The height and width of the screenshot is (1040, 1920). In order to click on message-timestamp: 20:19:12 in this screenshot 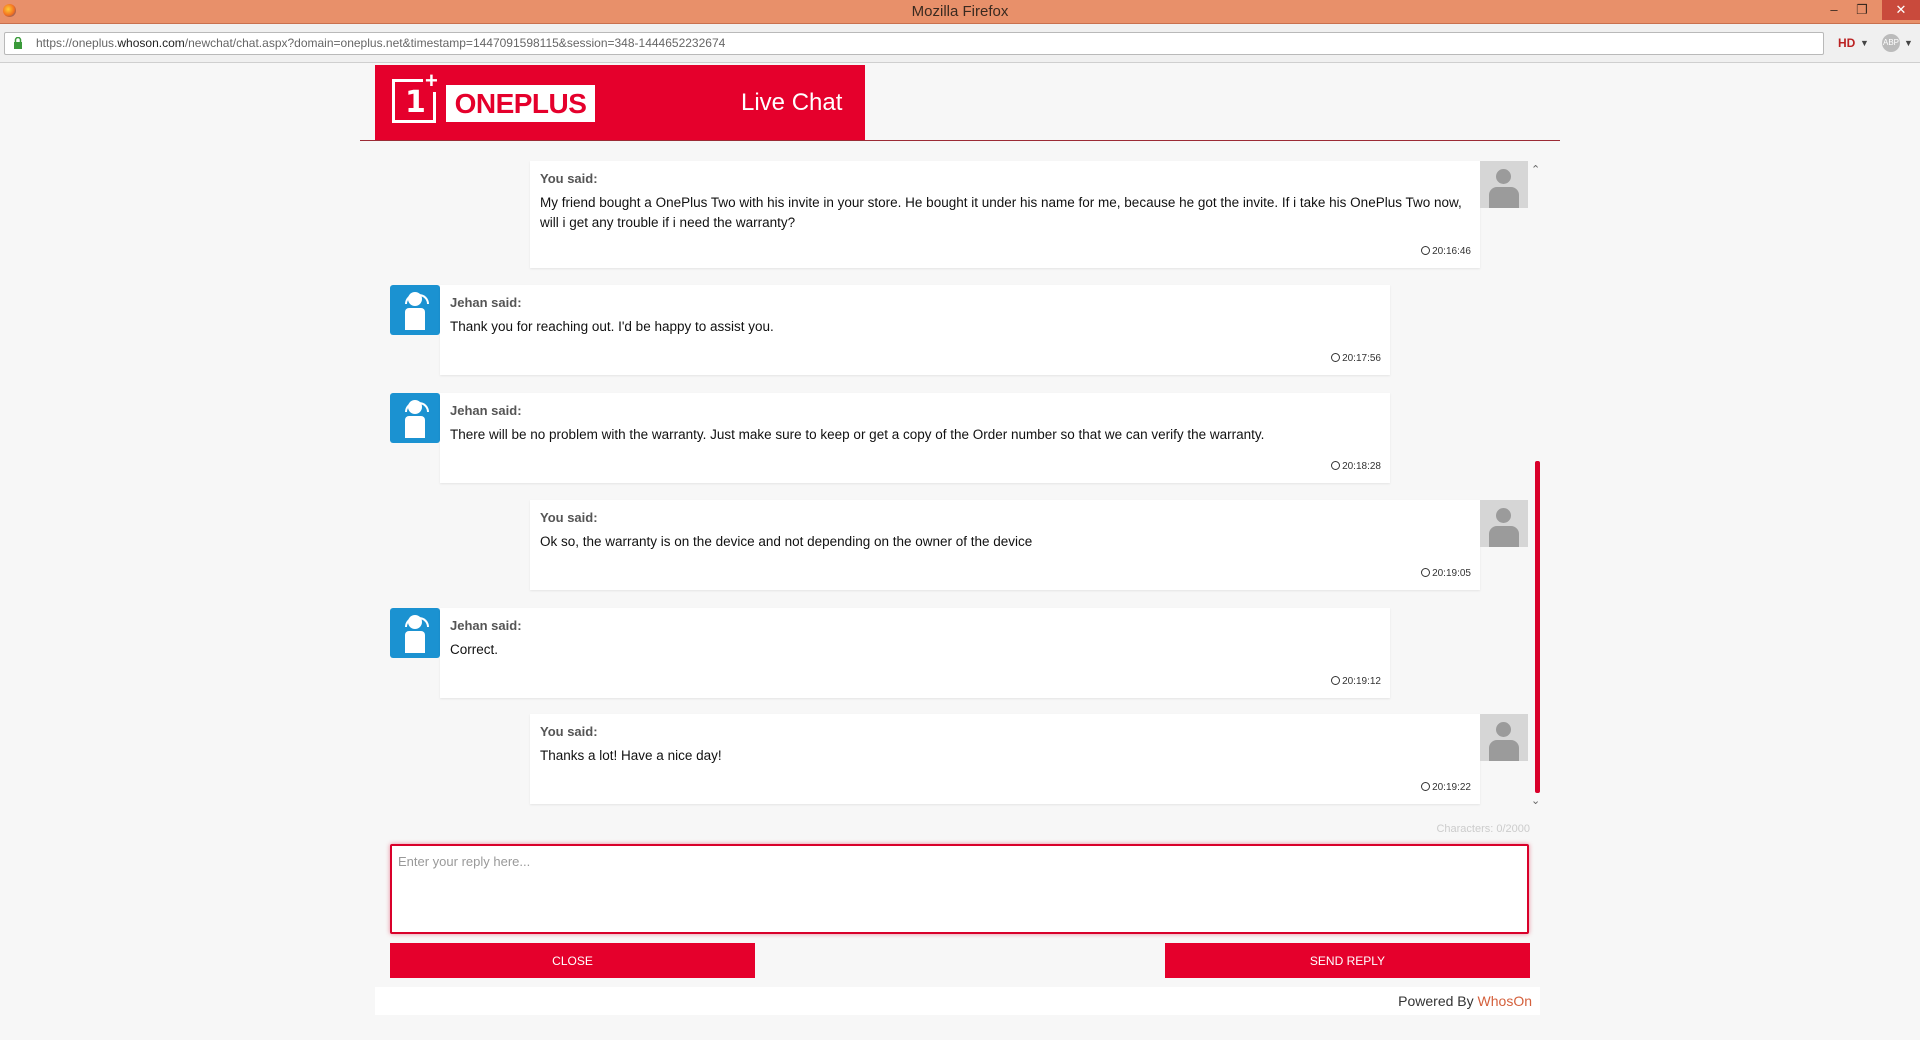, I will do `click(1356, 681)`.